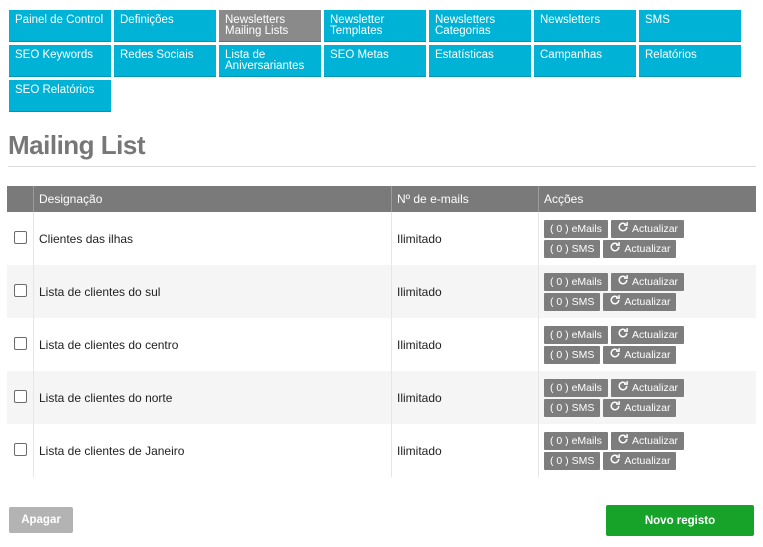  I want to click on table-header-row: Designação Nº de e-mails Acções, so click(381, 199).